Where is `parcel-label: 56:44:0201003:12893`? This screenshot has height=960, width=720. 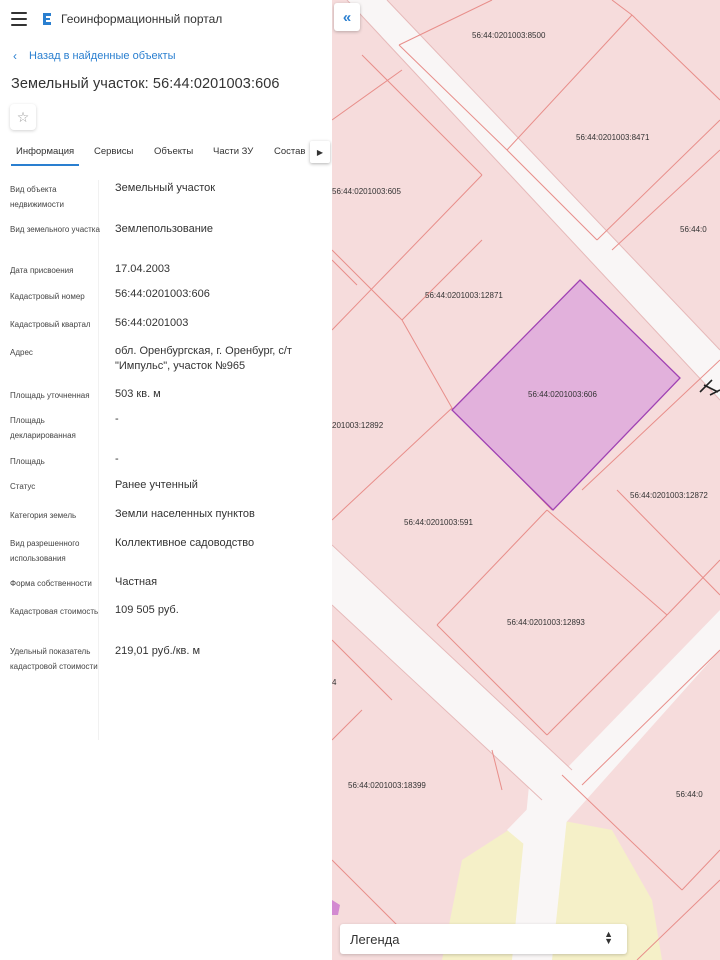
parcel-label: 56:44:0201003:12893 is located at coordinates (546, 622).